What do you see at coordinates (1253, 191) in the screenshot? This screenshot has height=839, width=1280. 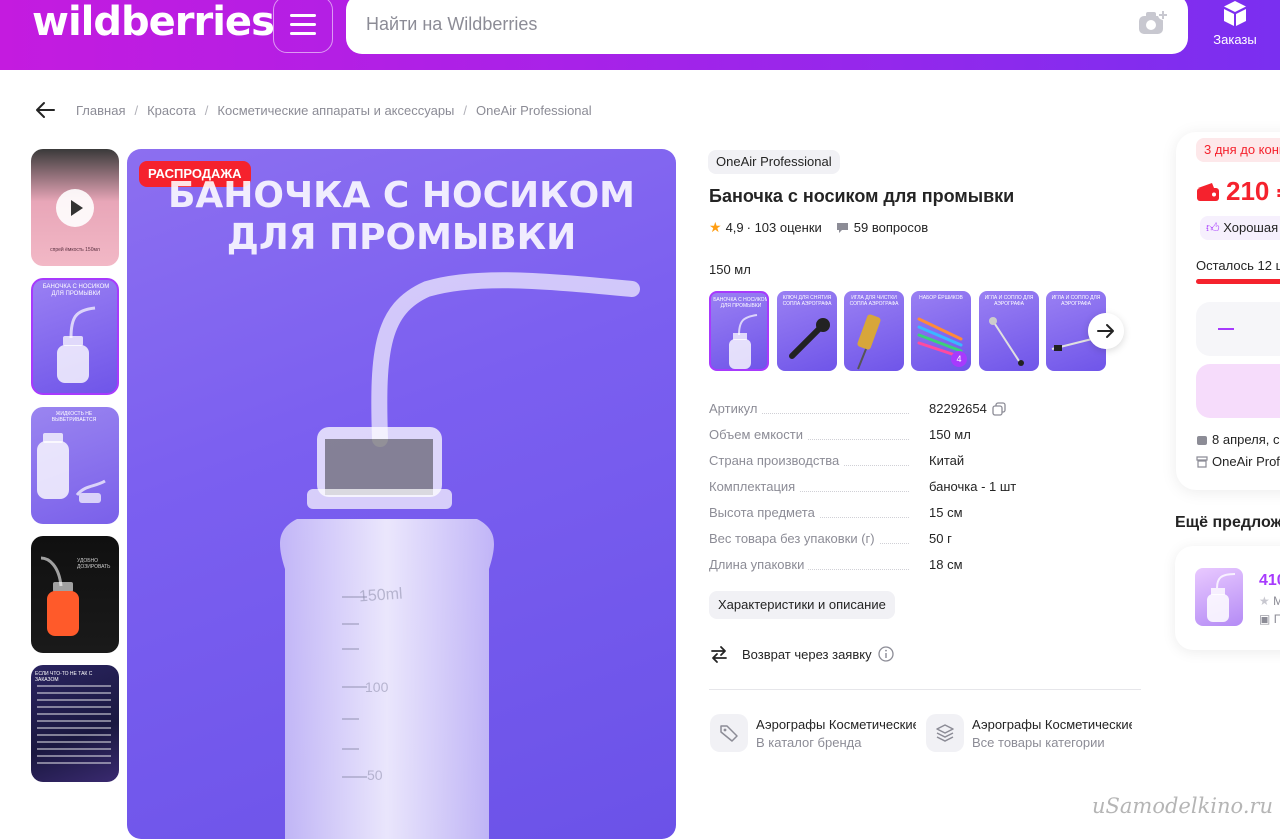 I see `price-value: 210 ₽` at bounding box center [1253, 191].